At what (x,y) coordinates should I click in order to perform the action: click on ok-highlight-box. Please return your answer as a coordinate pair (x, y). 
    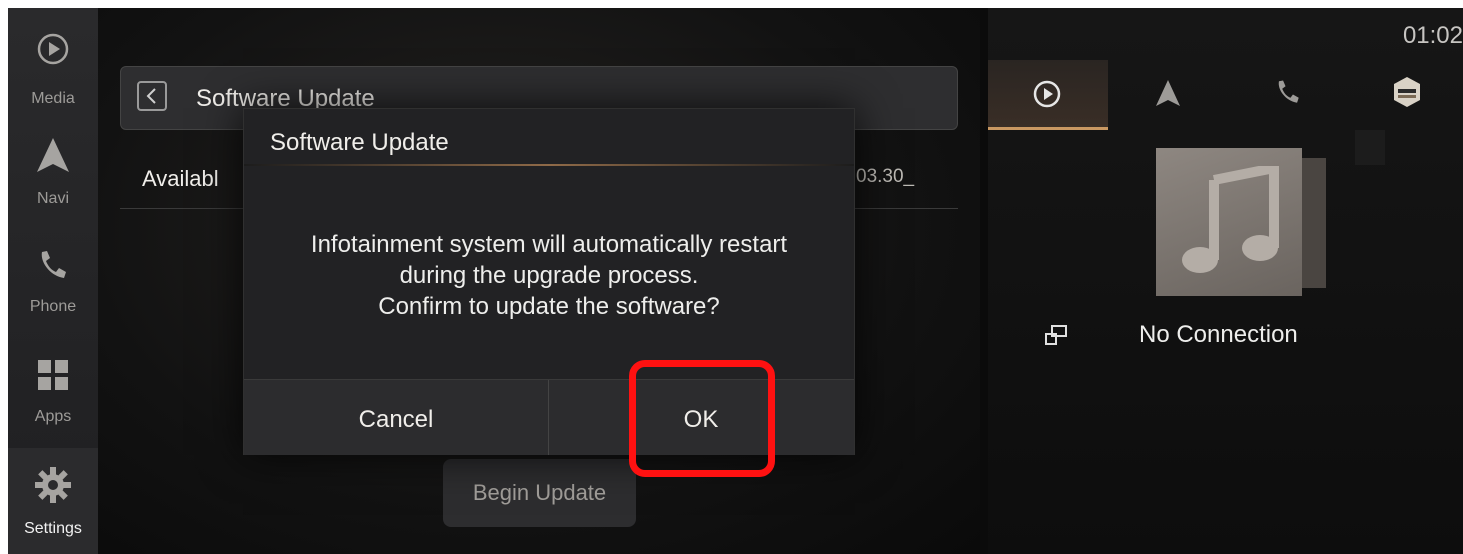
    Looking at the image, I should click on (702, 418).